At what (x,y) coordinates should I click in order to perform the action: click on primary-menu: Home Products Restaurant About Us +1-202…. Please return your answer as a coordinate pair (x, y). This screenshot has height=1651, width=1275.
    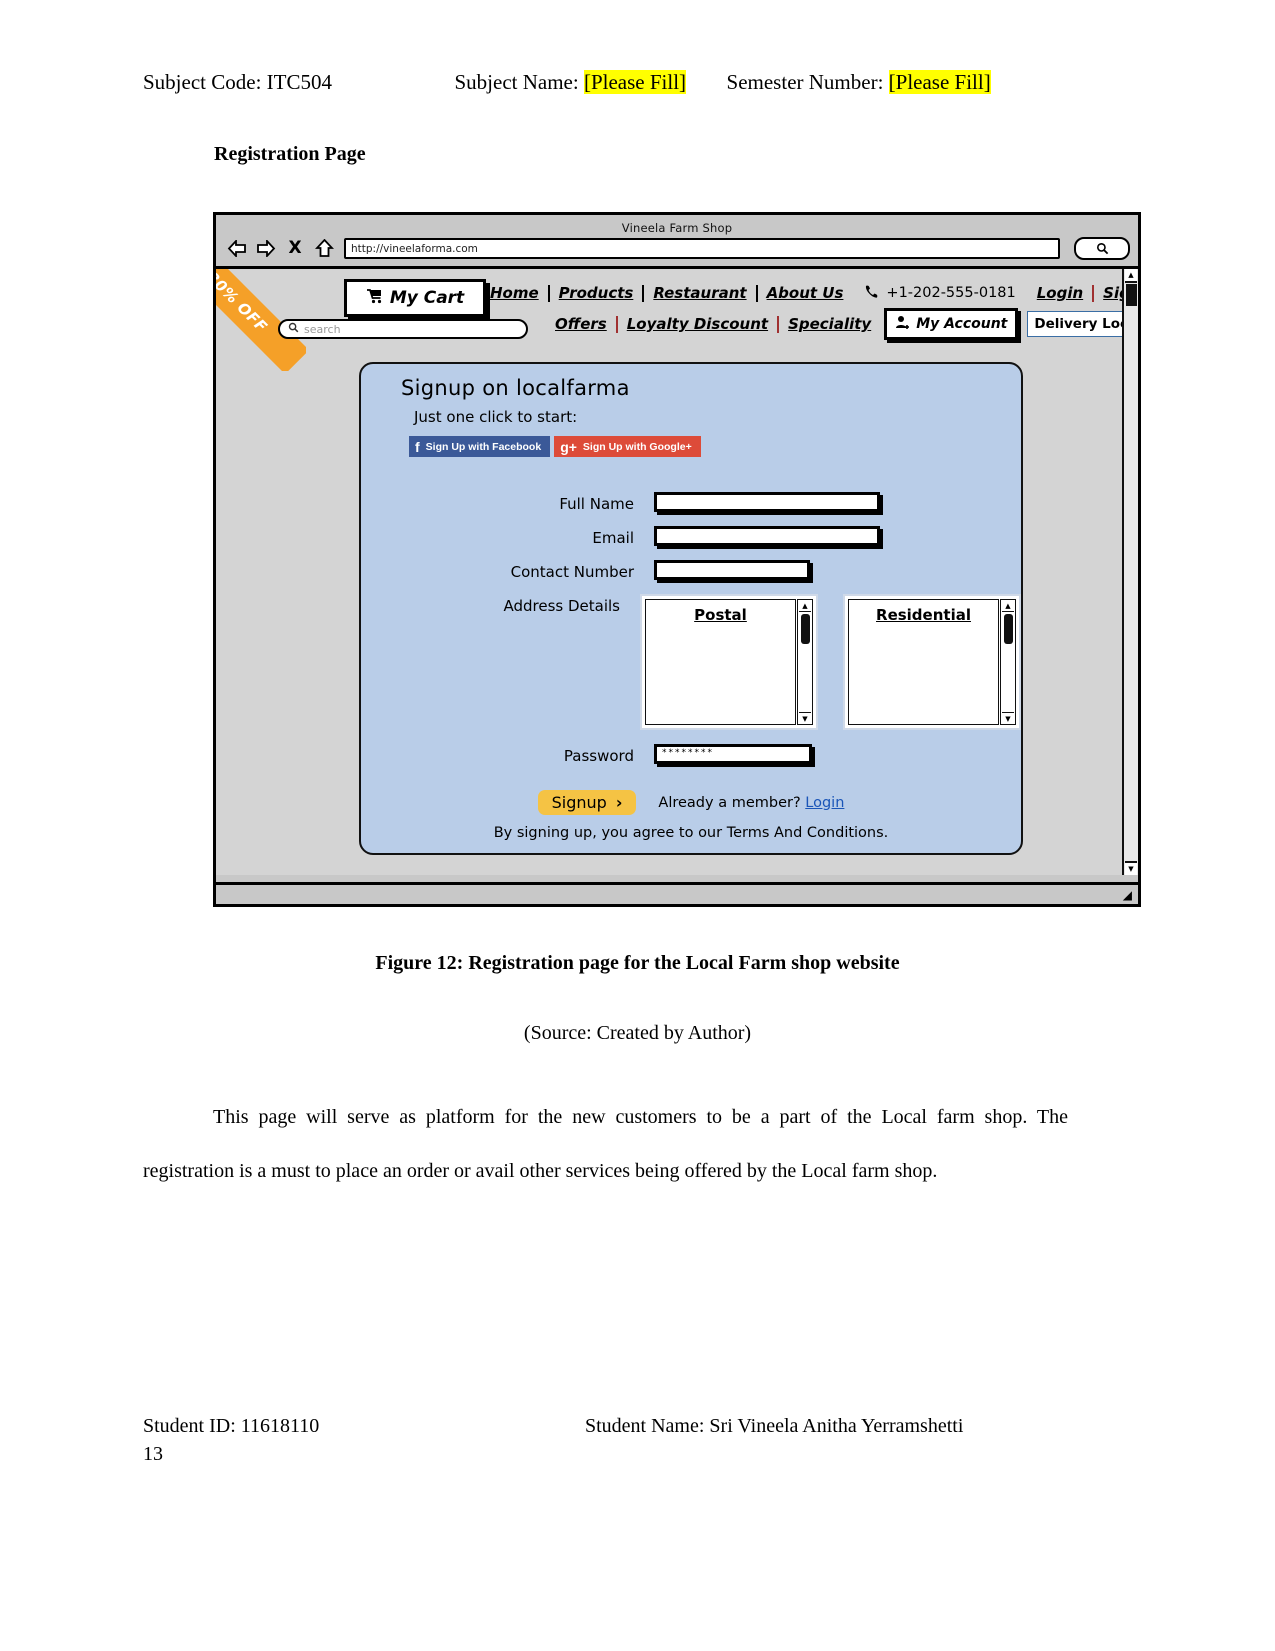
    Looking at the image, I should click on (809, 293).